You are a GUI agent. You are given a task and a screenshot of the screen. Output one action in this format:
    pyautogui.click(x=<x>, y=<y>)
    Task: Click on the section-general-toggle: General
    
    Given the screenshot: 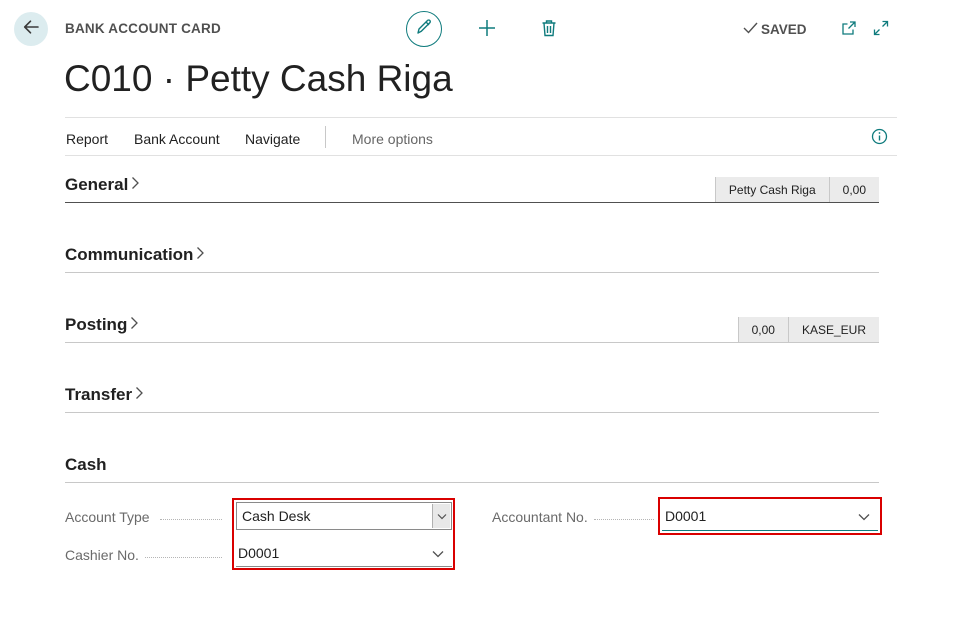 What is the action you would take?
    pyautogui.click(x=102, y=185)
    